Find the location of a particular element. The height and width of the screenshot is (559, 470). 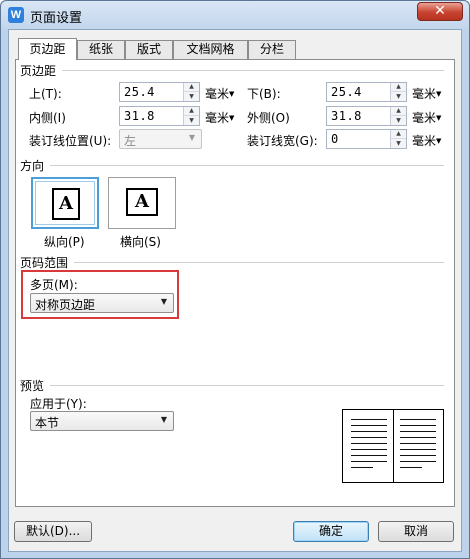

outer-margin-value: 31.8 is located at coordinates (346, 116).